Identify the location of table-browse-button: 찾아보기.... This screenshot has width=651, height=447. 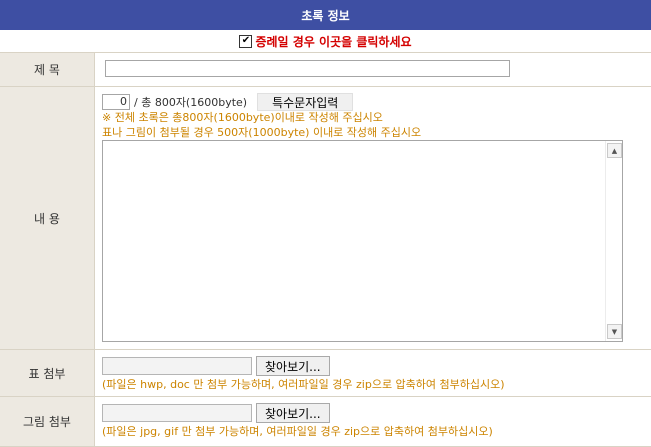
(293, 366).